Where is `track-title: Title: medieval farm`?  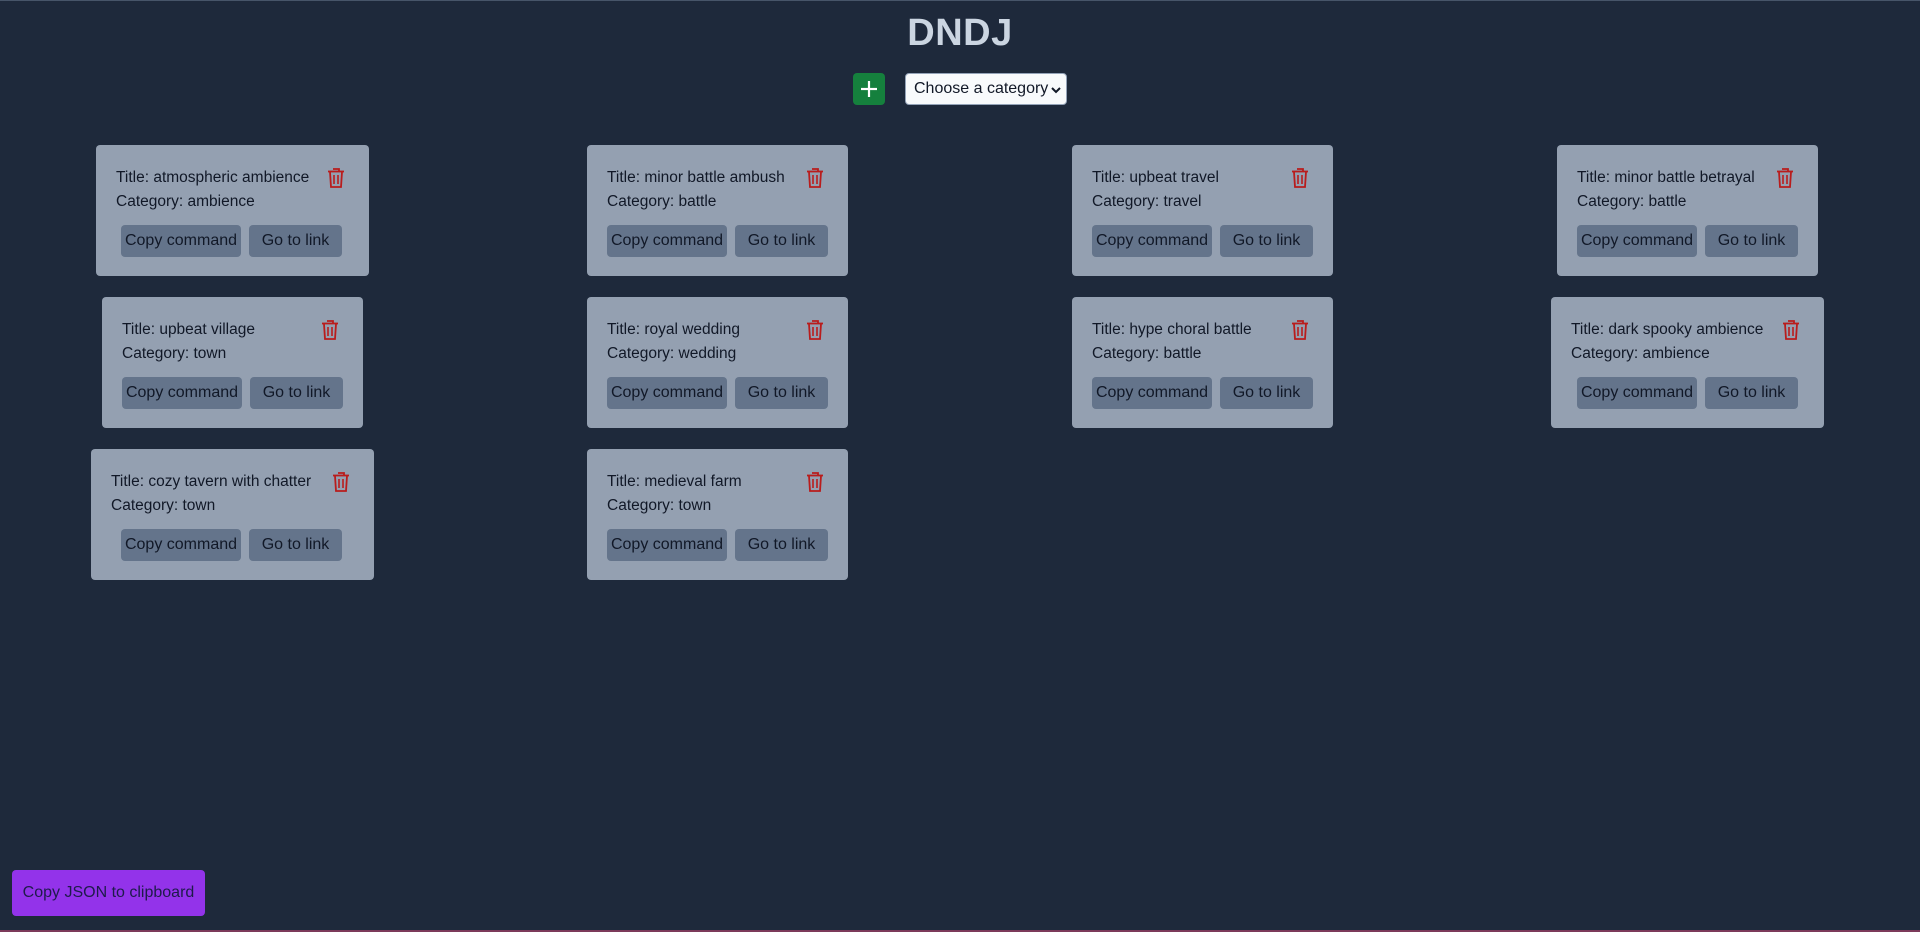 track-title: Title: medieval farm is located at coordinates (674, 481).